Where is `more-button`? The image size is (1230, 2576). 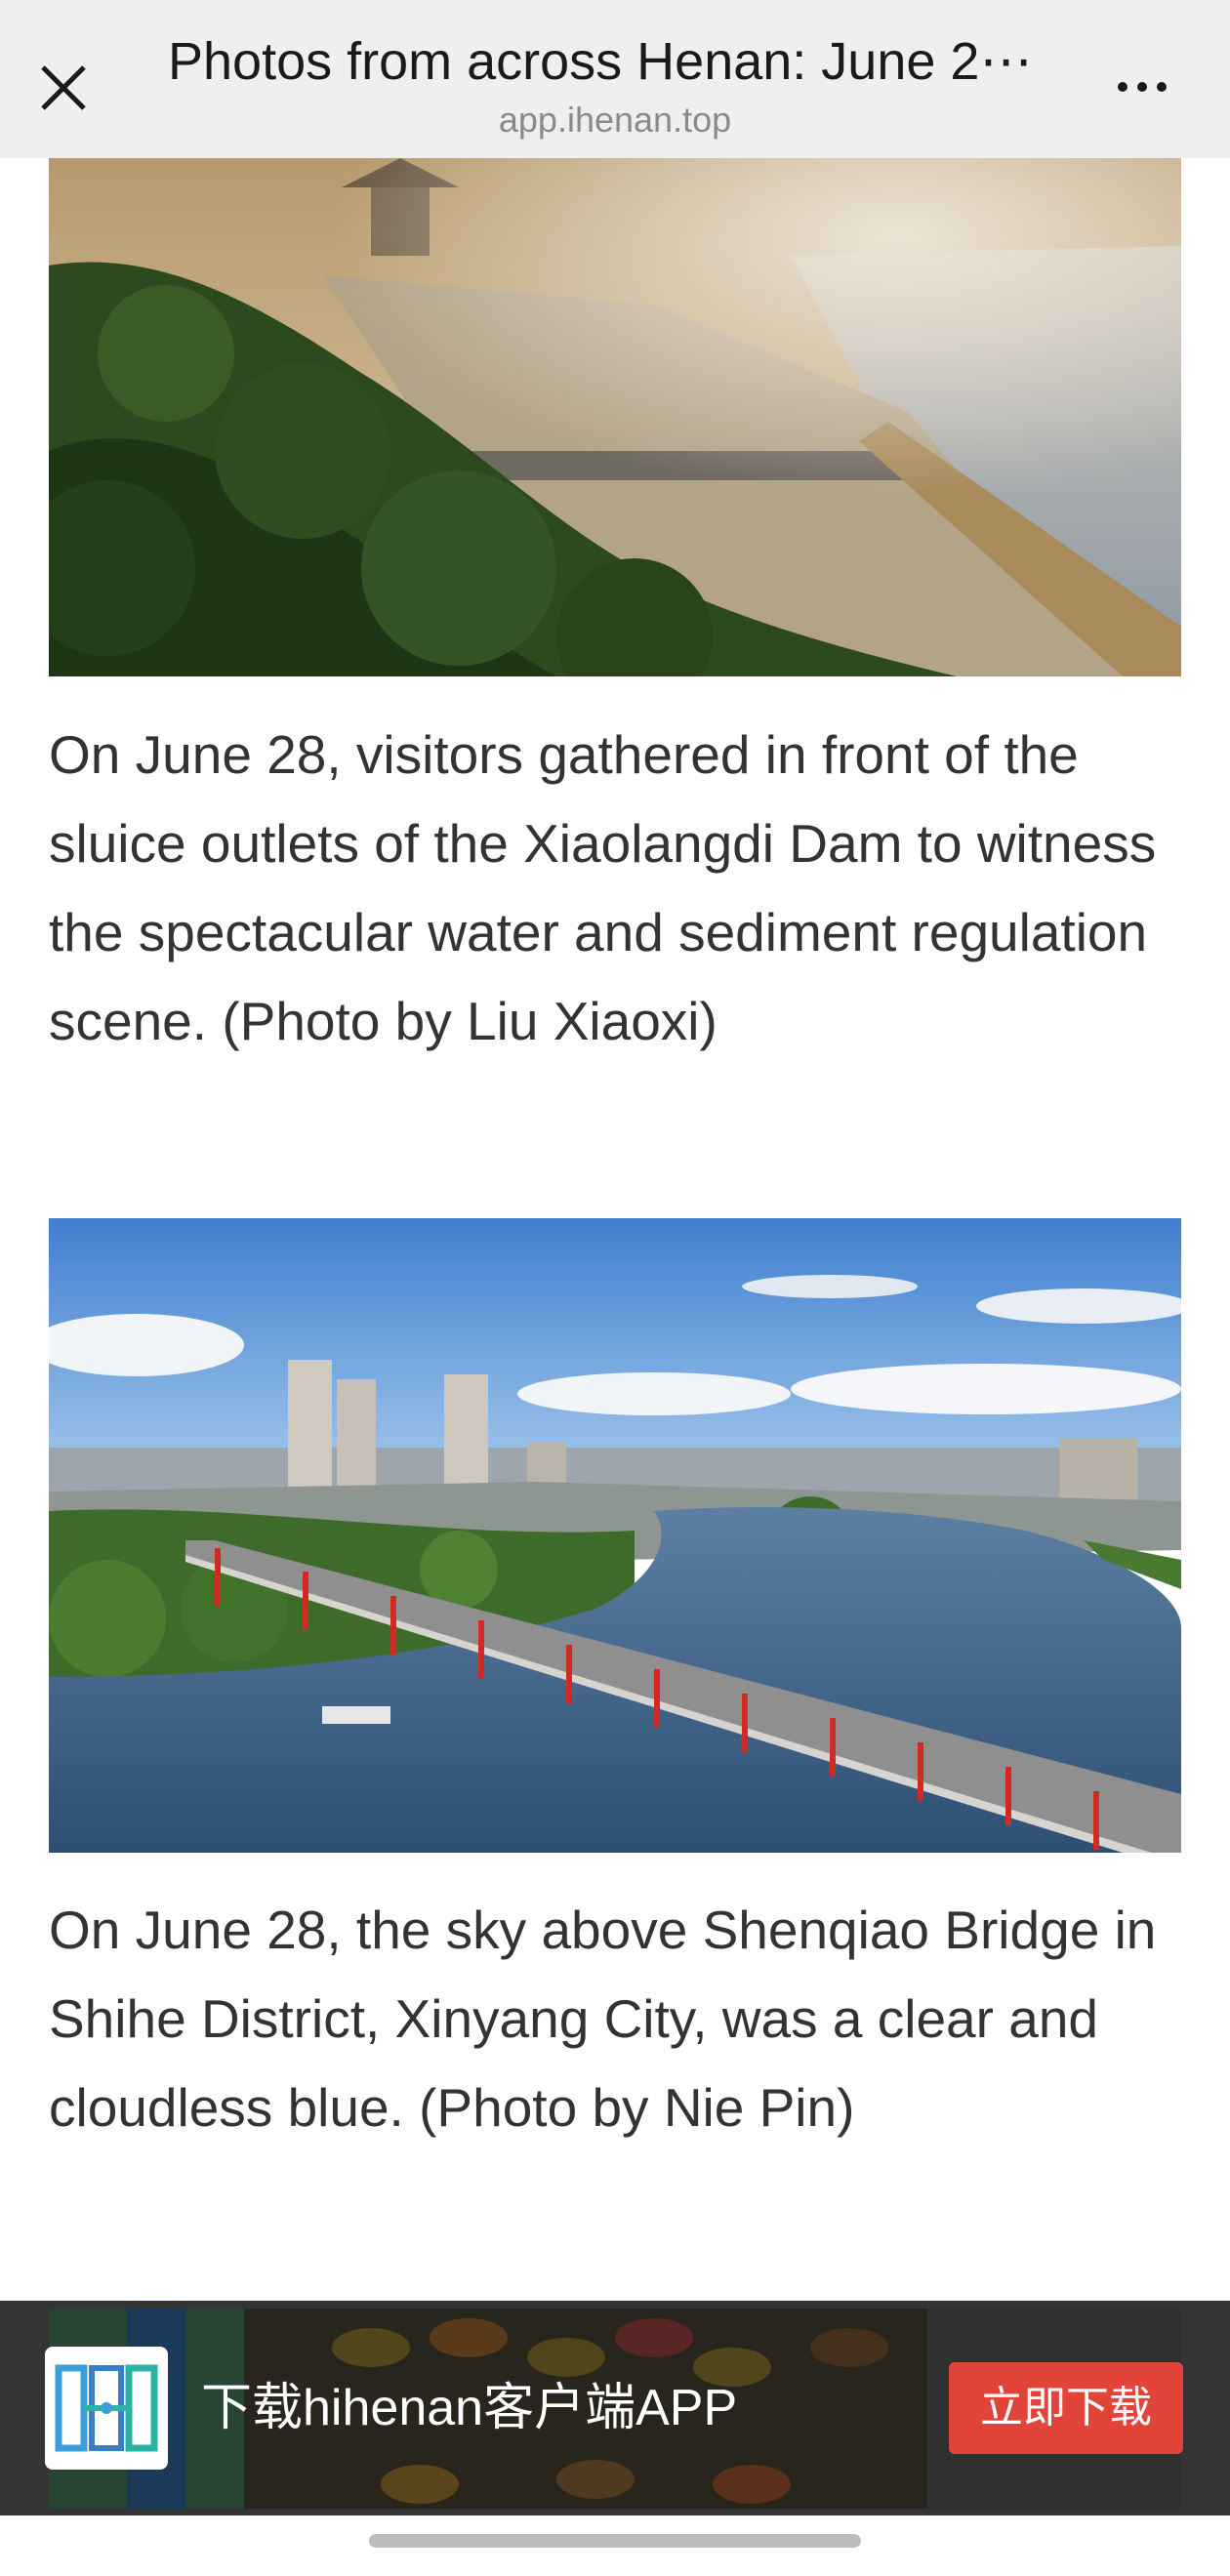 more-button is located at coordinates (1147, 85).